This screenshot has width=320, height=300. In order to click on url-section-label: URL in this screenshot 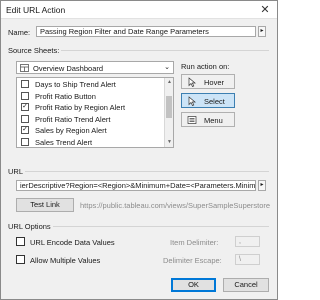, I will do `click(16, 171)`.